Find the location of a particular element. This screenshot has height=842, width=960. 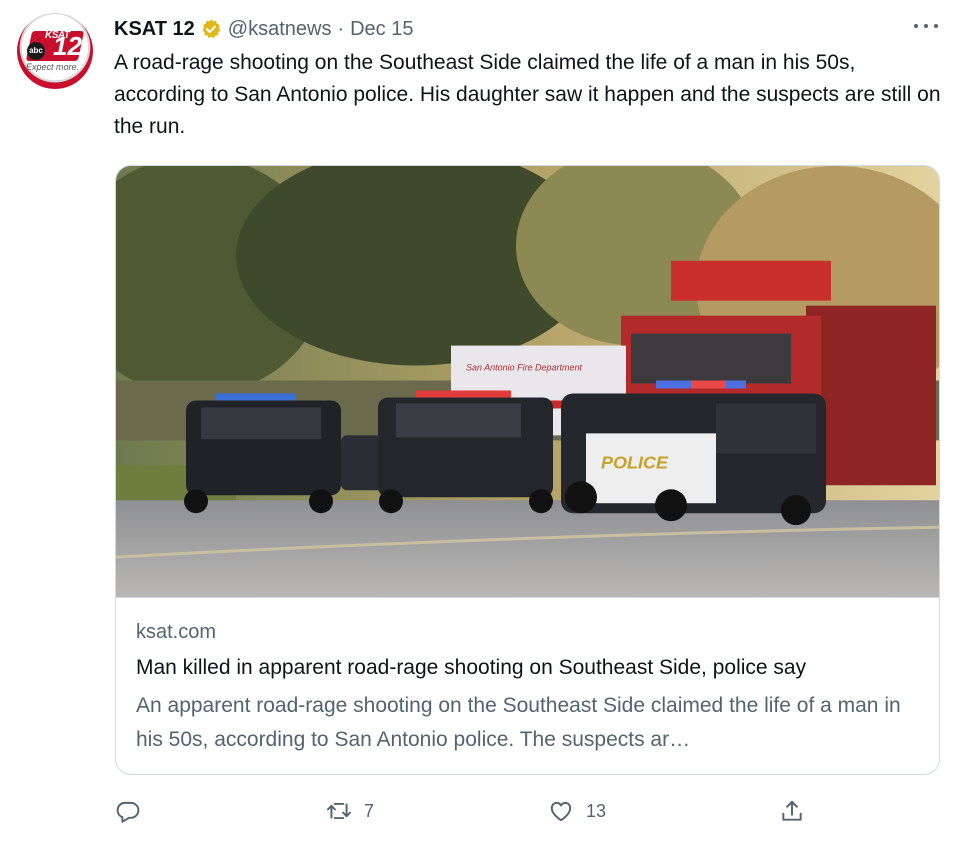

like-icon is located at coordinates (561, 811).